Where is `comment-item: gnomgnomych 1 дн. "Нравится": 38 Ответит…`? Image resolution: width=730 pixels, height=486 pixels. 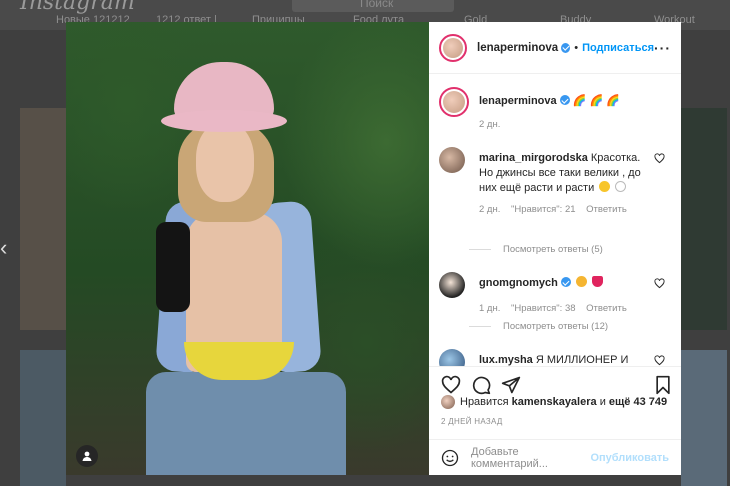
comment-item: gnomgnomych 1 дн. "Нравится": 38 Ответит… is located at coordinates (555, 297).